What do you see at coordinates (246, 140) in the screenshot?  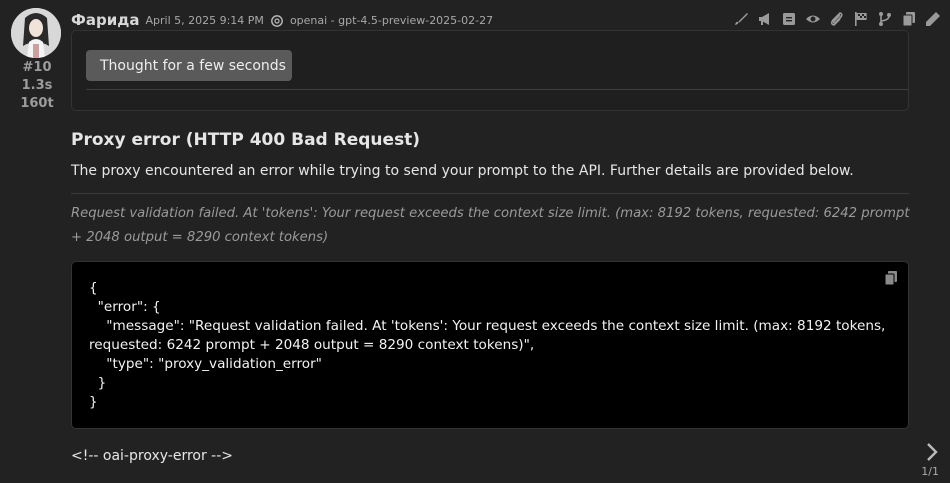 I see `error-title: Proxy error (HTTP 400 Bad Request)` at bounding box center [246, 140].